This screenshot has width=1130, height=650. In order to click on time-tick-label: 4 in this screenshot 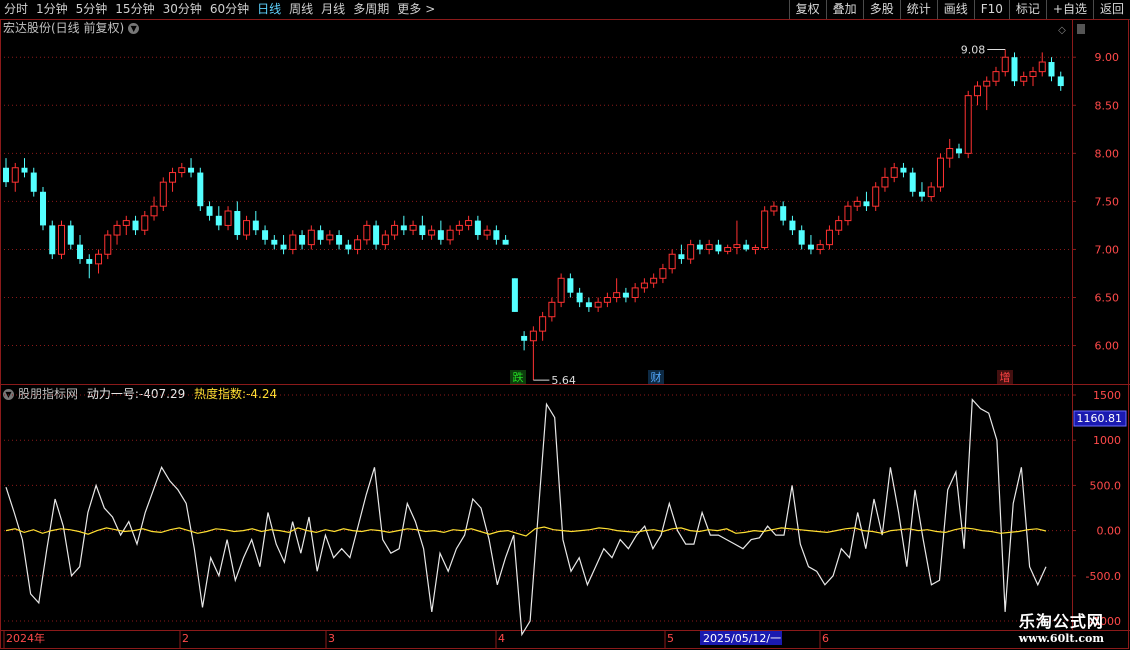, I will do `click(501, 638)`.